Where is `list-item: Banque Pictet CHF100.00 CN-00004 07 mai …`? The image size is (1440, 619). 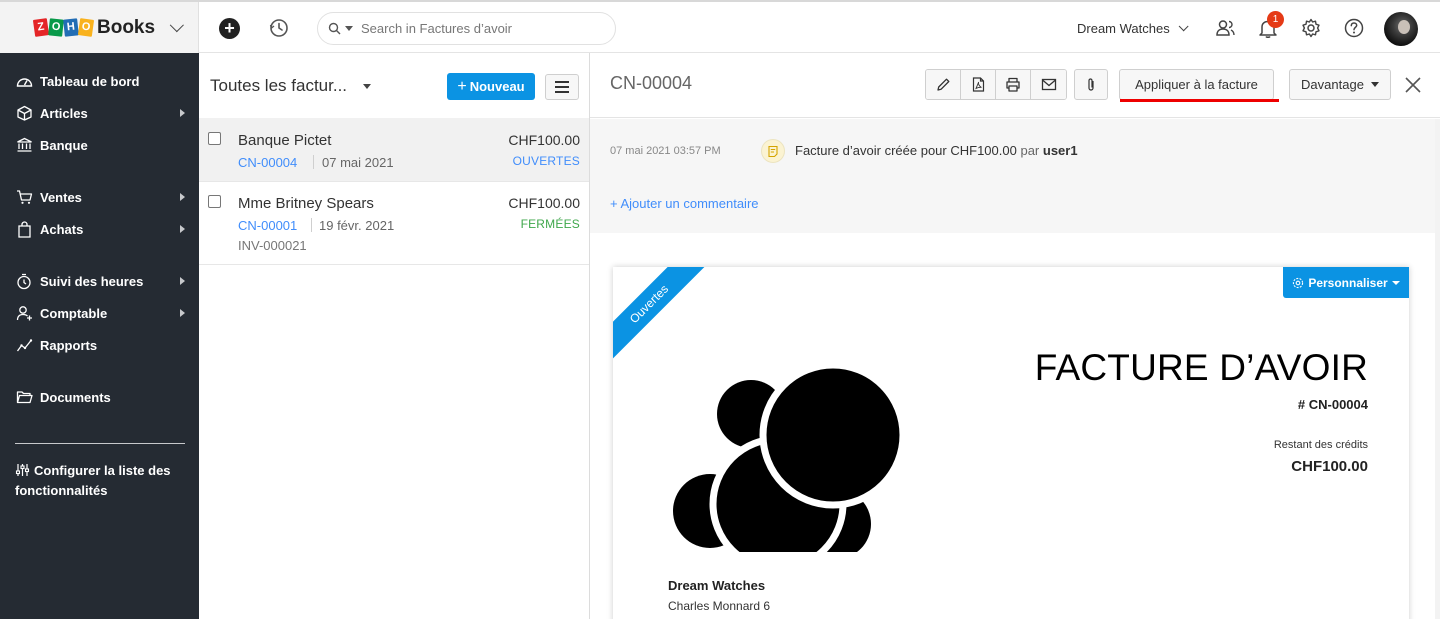 list-item: Banque Pictet CHF100.00 CN-00004 07 mai … is located at coordinates (394, 150).